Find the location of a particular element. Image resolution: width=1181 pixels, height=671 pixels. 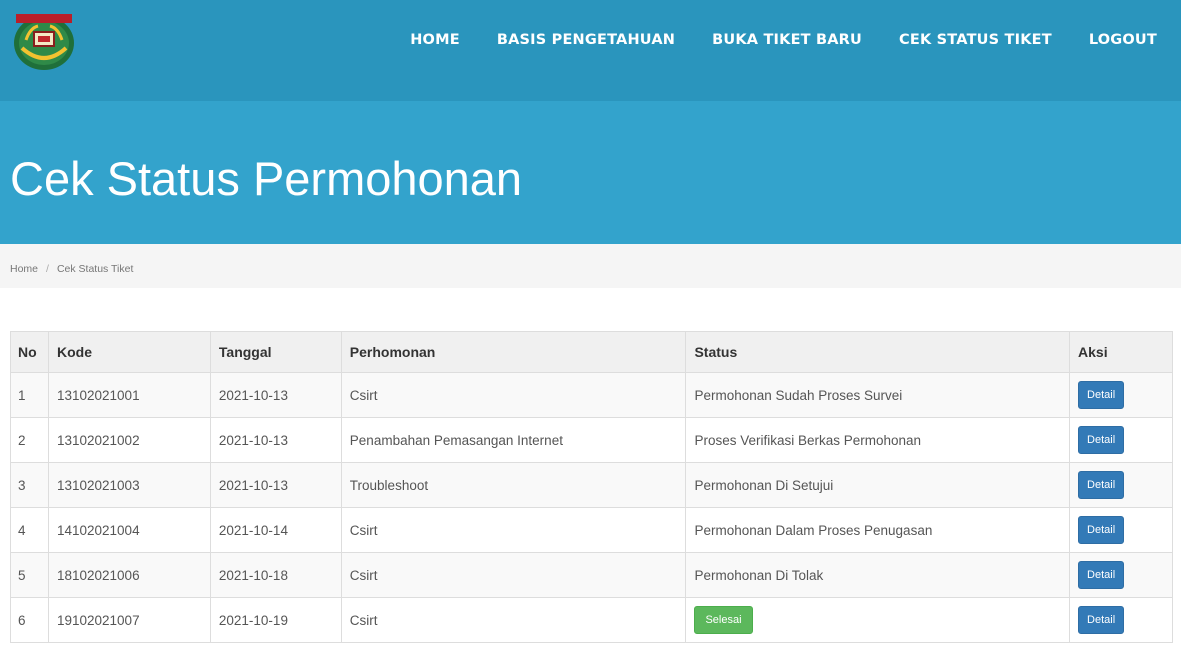

breadcrumb: Home / Cek Status Tiket is located at coordinates (590, 266).